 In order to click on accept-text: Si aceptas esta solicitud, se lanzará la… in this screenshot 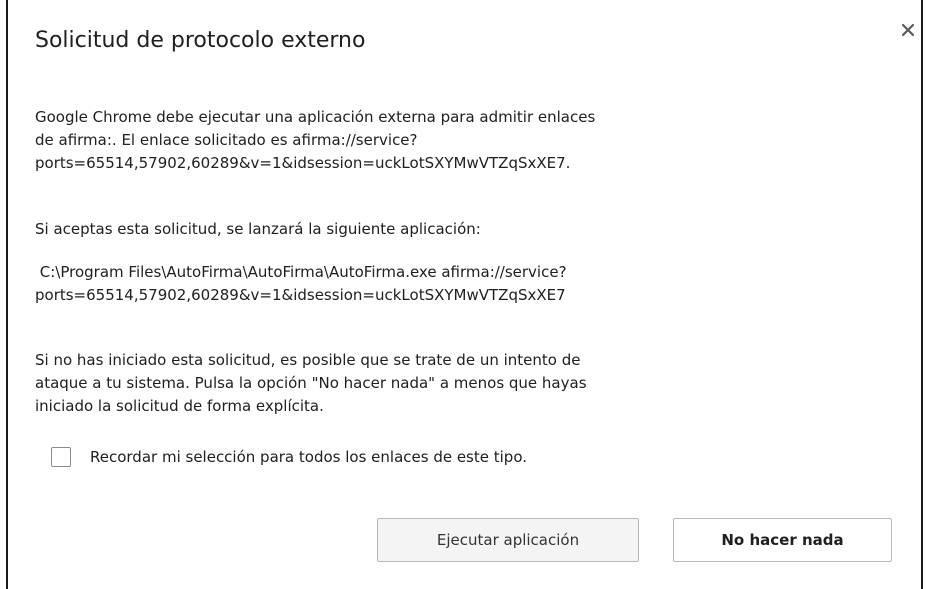, I will do `click(258, 229)`.